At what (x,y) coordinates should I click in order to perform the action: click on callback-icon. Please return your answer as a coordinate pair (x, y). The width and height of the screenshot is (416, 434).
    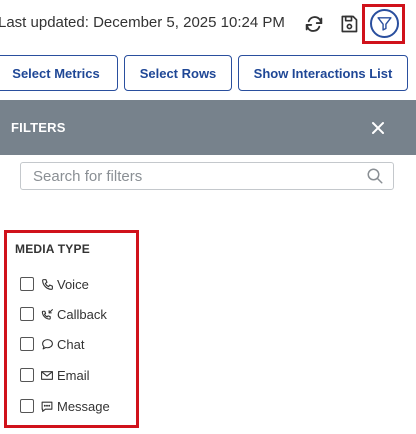
    Looking at the image, I should click on (47, 314).